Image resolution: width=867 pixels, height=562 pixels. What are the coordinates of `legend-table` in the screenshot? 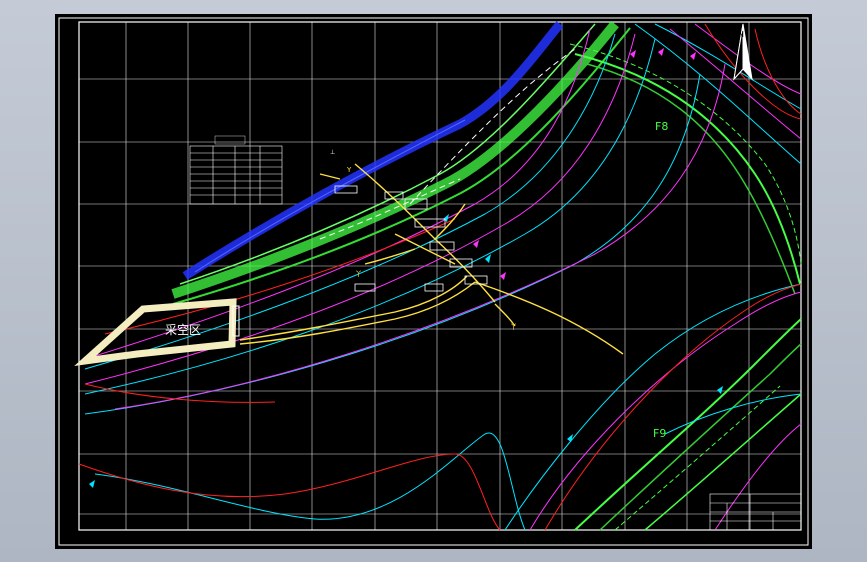 It's located at (236, 170).